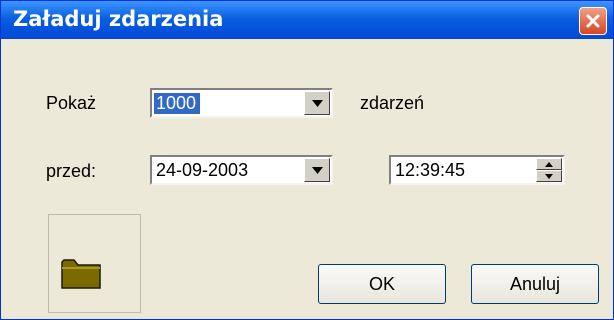  I want to click on spin-down-icon, so click(549, 176).